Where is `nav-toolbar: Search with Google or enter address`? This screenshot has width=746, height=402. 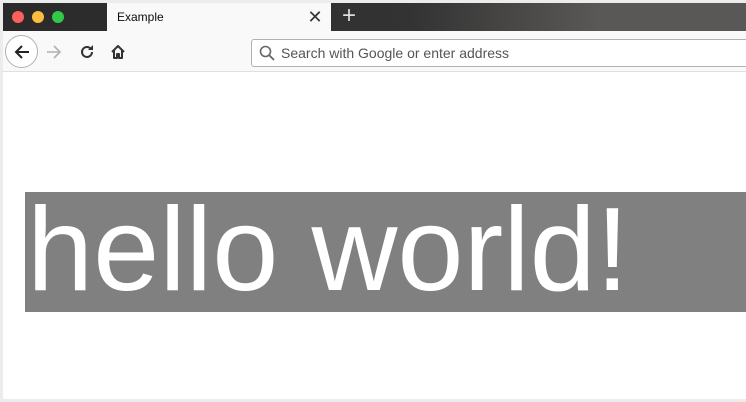 nav-toolbar: Search with Google or enter address is located at coordinates (374, 51).